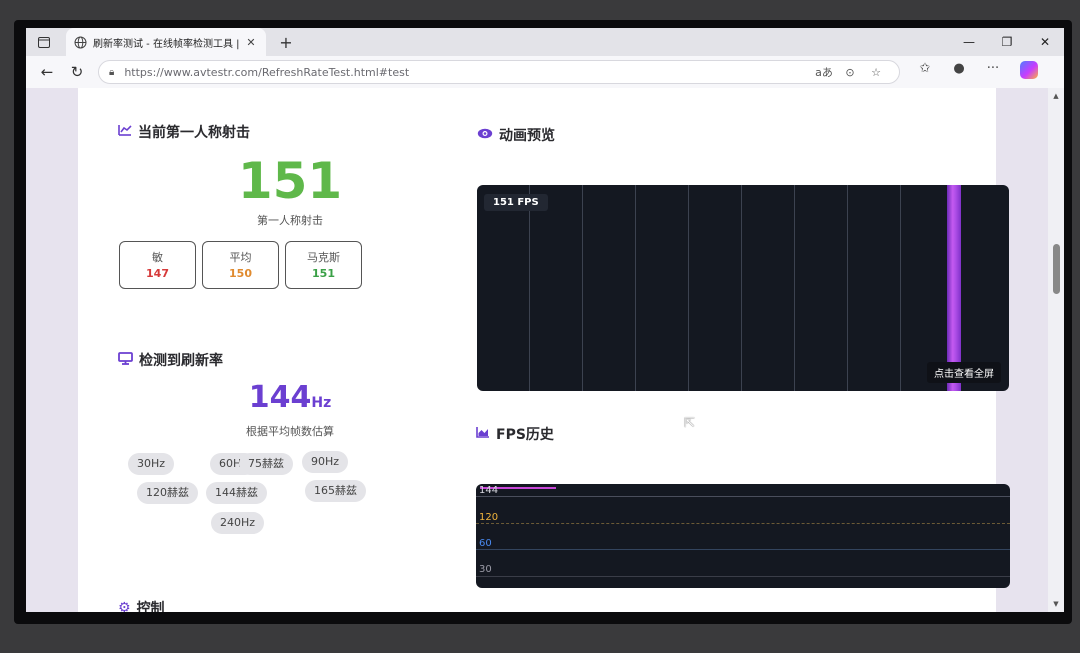 The image size is (1080, 653). What do you see at coordinates (489, 517) in the screenshot?
I see `history-label-120: 120` at bounding box center [489, 517].